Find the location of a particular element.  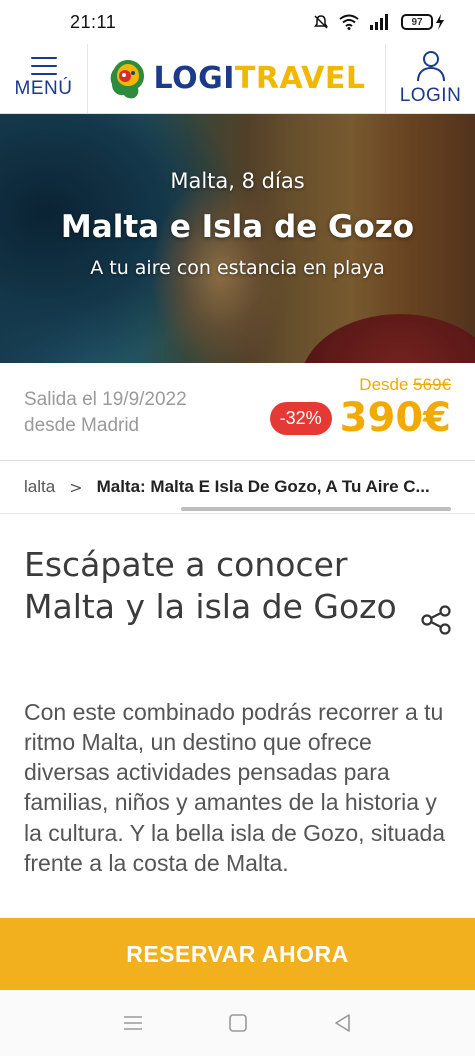

logo-text: LOGITRAVEL is located at coordinates (259, 78).